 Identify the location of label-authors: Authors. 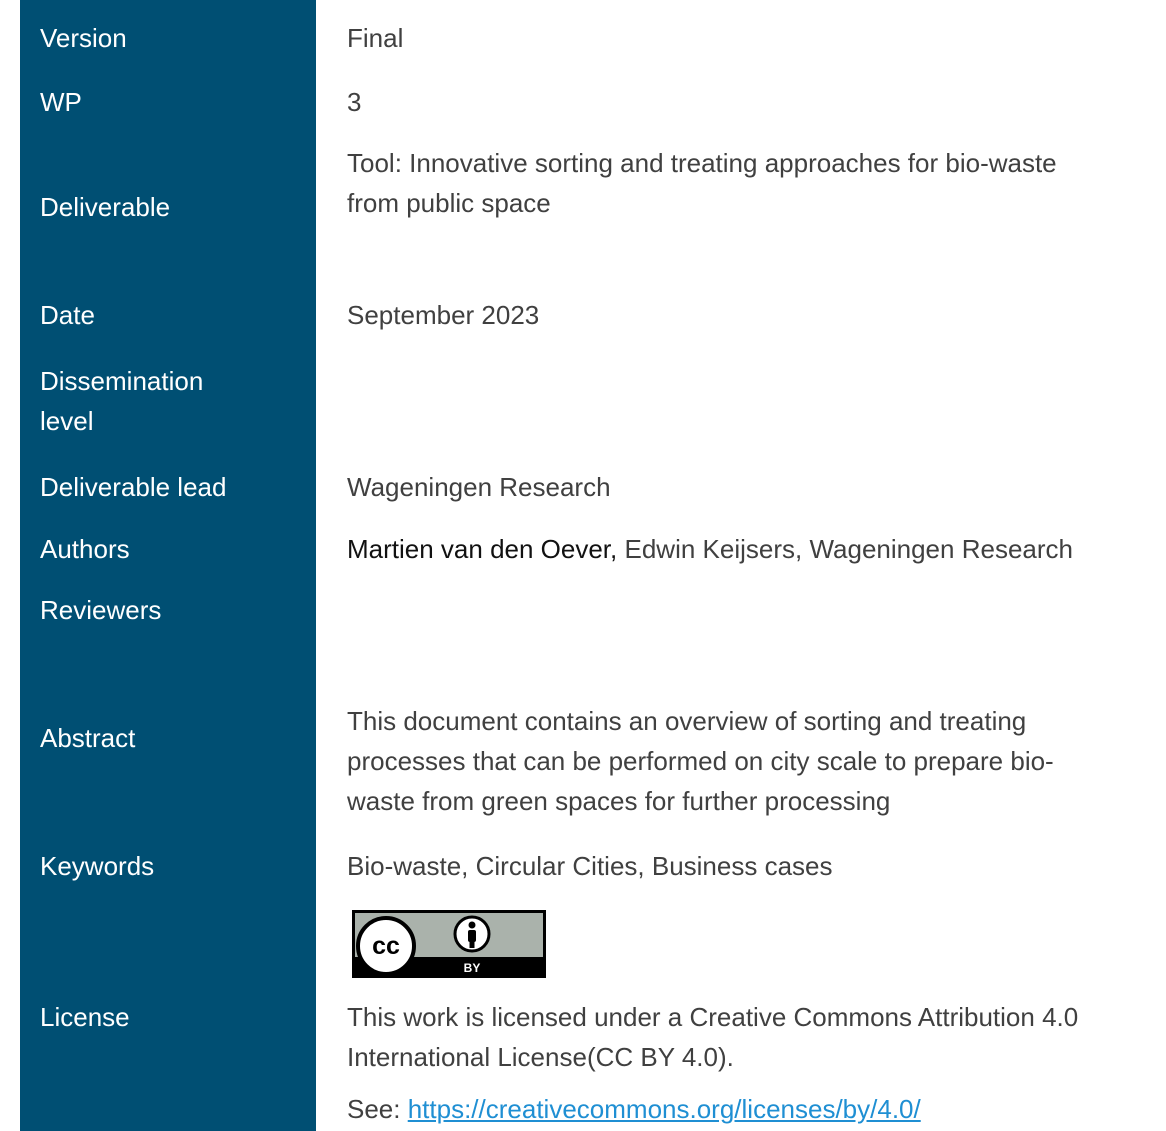
(85, 549).